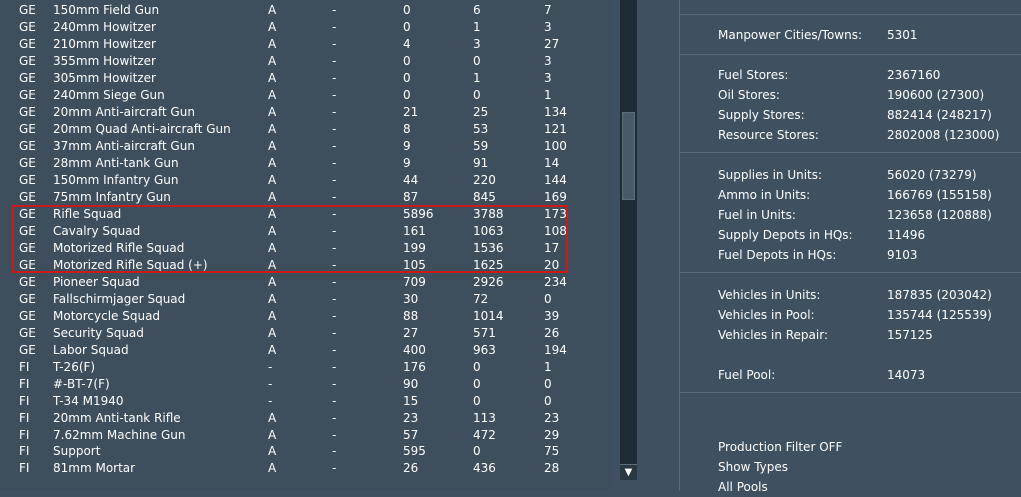 The width and height of the screenshot is (1021, 497). Describe the element at coordinates (119, 247) in the screenshot. I see `name-cell: Motorized Rifle Squad` at that location.